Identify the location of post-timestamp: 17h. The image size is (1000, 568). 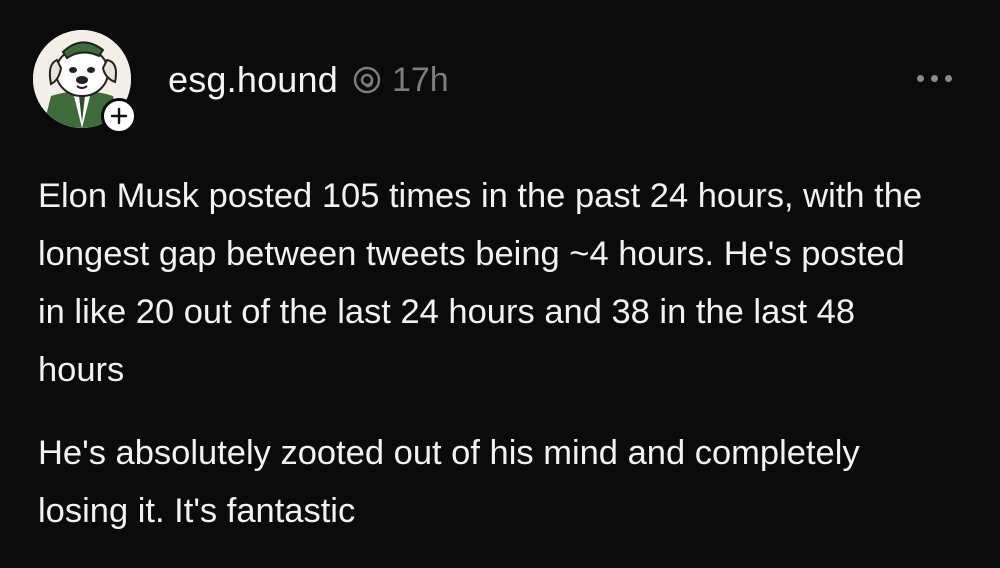
(420, 80).